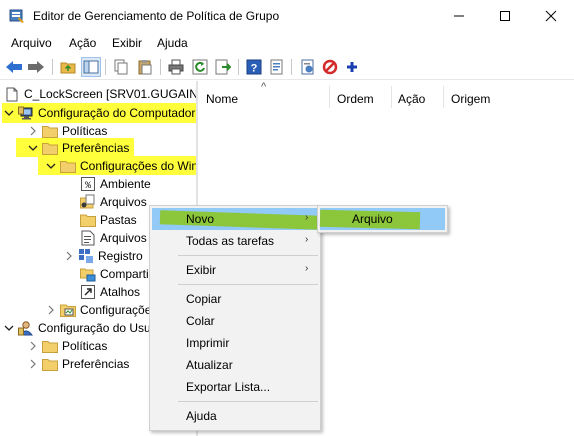  What do you see at coordinates (251, 365) in the screenshot?
I see `menu-item-atualizar: Atualizar` at bounding box center [251, 365].